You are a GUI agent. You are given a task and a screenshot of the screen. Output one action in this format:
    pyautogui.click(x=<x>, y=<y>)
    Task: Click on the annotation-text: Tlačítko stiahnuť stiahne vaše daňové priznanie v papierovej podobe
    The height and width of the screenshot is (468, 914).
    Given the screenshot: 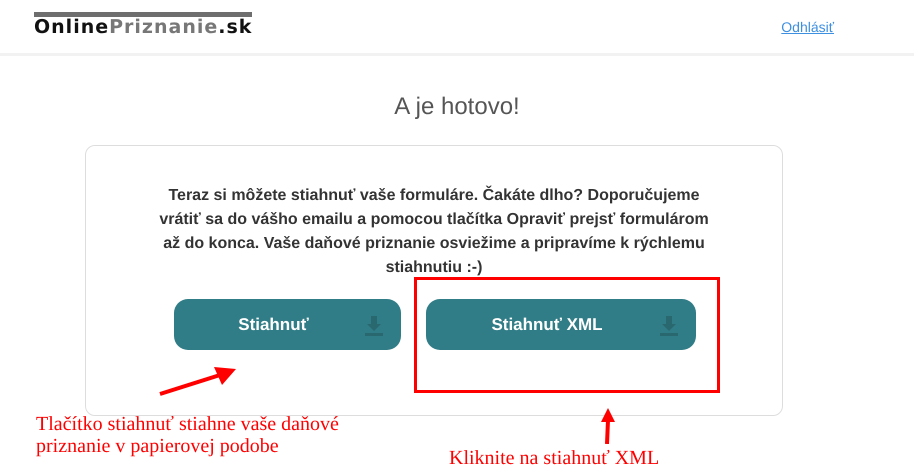 What is the action you would take?
    pyautogui.click(x=188, y=435)
    